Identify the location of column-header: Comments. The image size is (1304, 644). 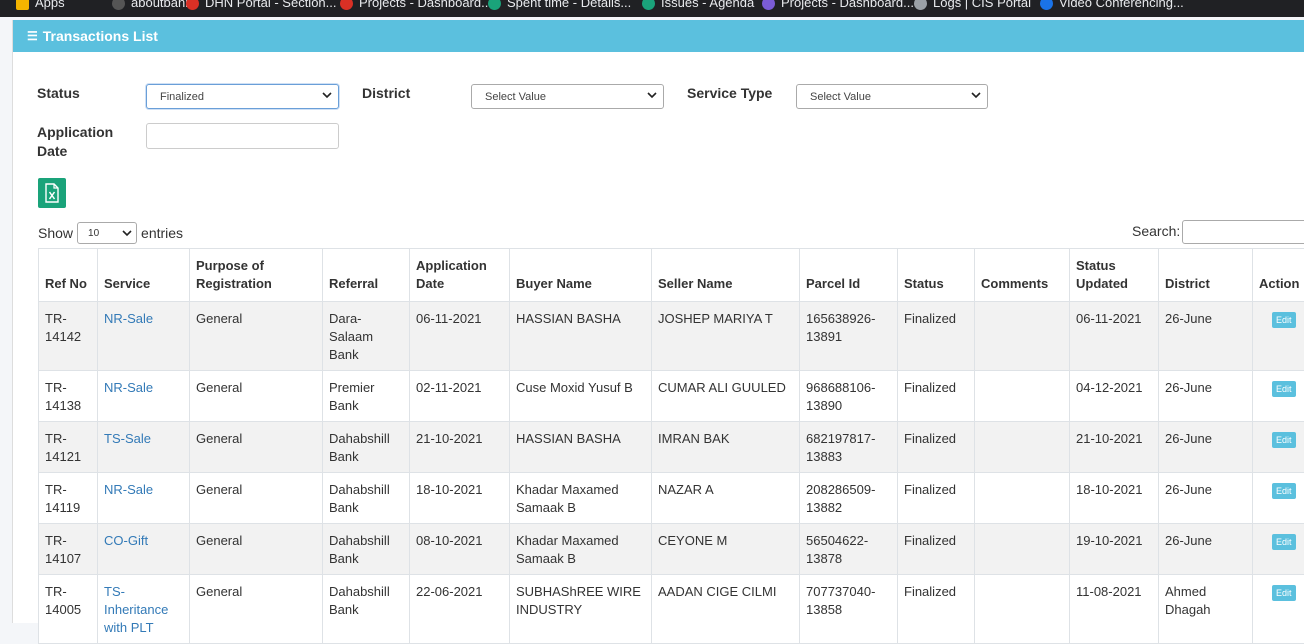
(1022, 275).